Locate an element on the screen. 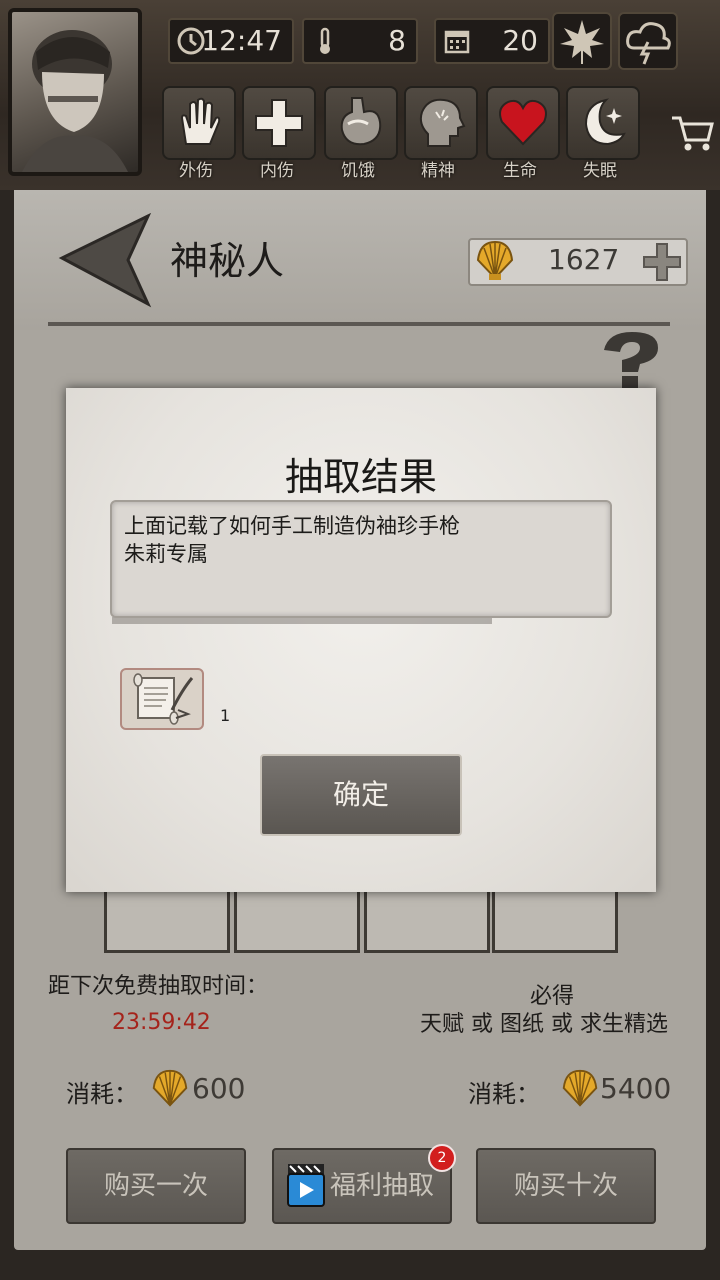  time-value: 12:47 is located at coordinates (241, 40).